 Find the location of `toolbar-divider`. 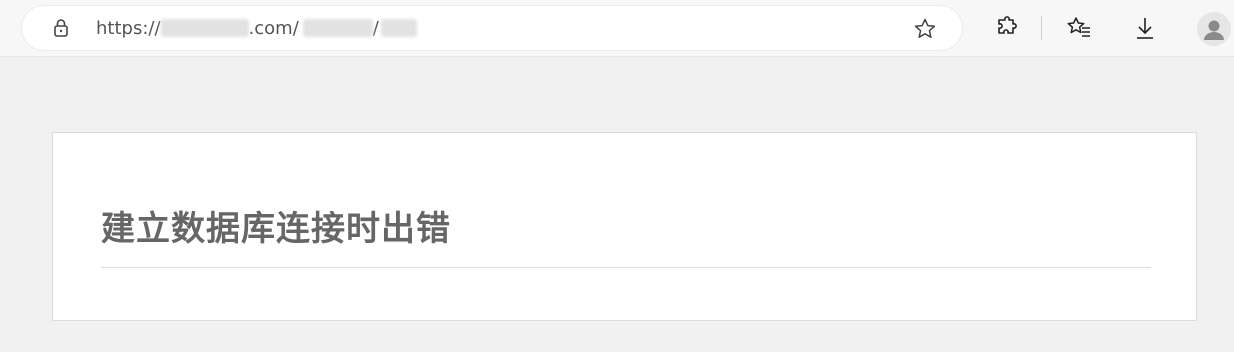

toolbar-divider is located at coordinates (1041, 28).